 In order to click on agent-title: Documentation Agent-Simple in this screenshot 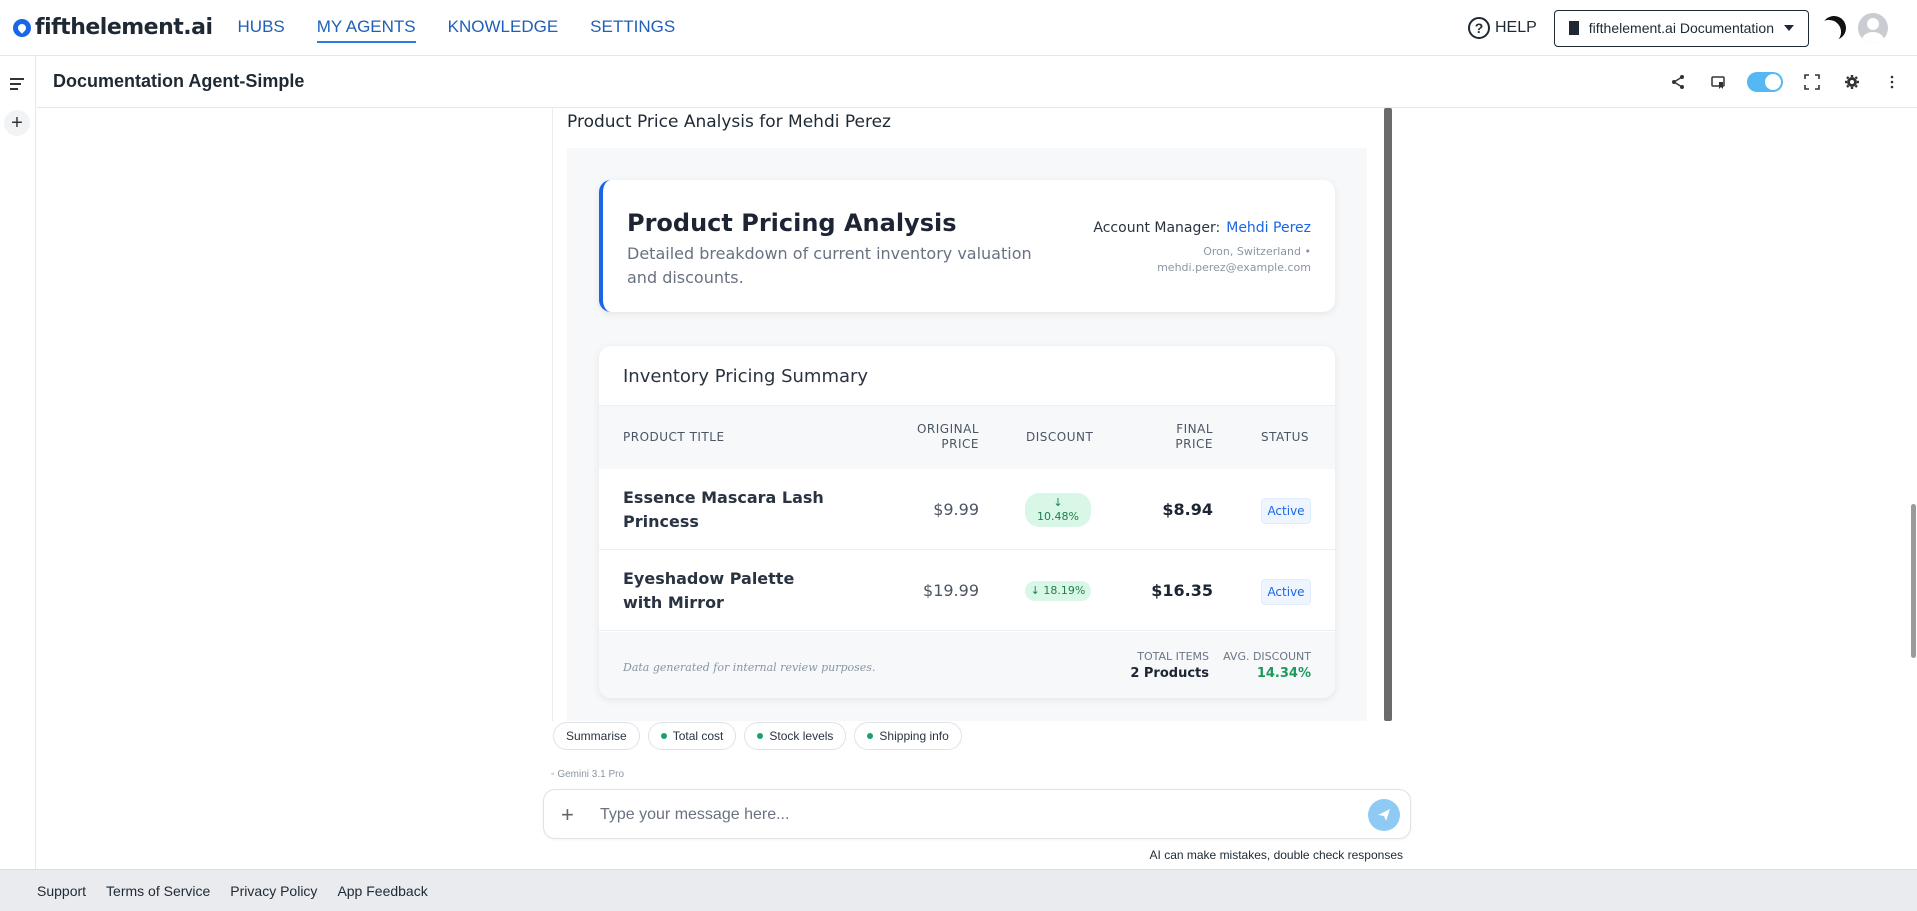, I will do `click(179, 81)`.